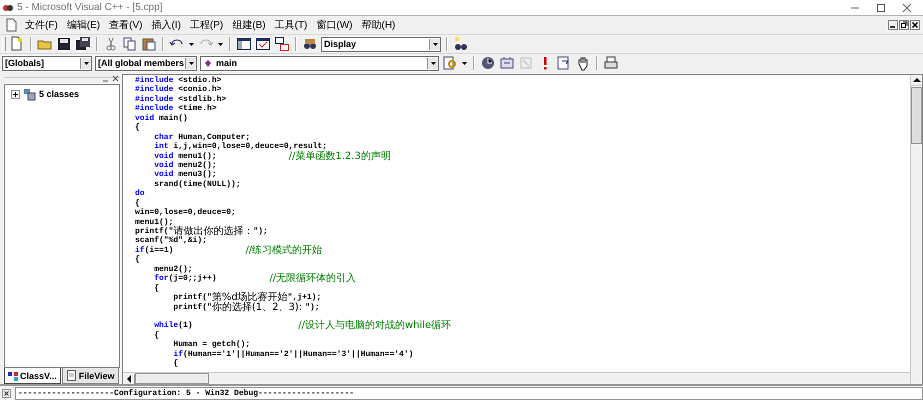 The width and height of the screenshot is (923, 400). What do you see at coordinates (334, 25) in the screenshot?
I see `menu-item: 窗口(W)` at bounding box center [334, 25].